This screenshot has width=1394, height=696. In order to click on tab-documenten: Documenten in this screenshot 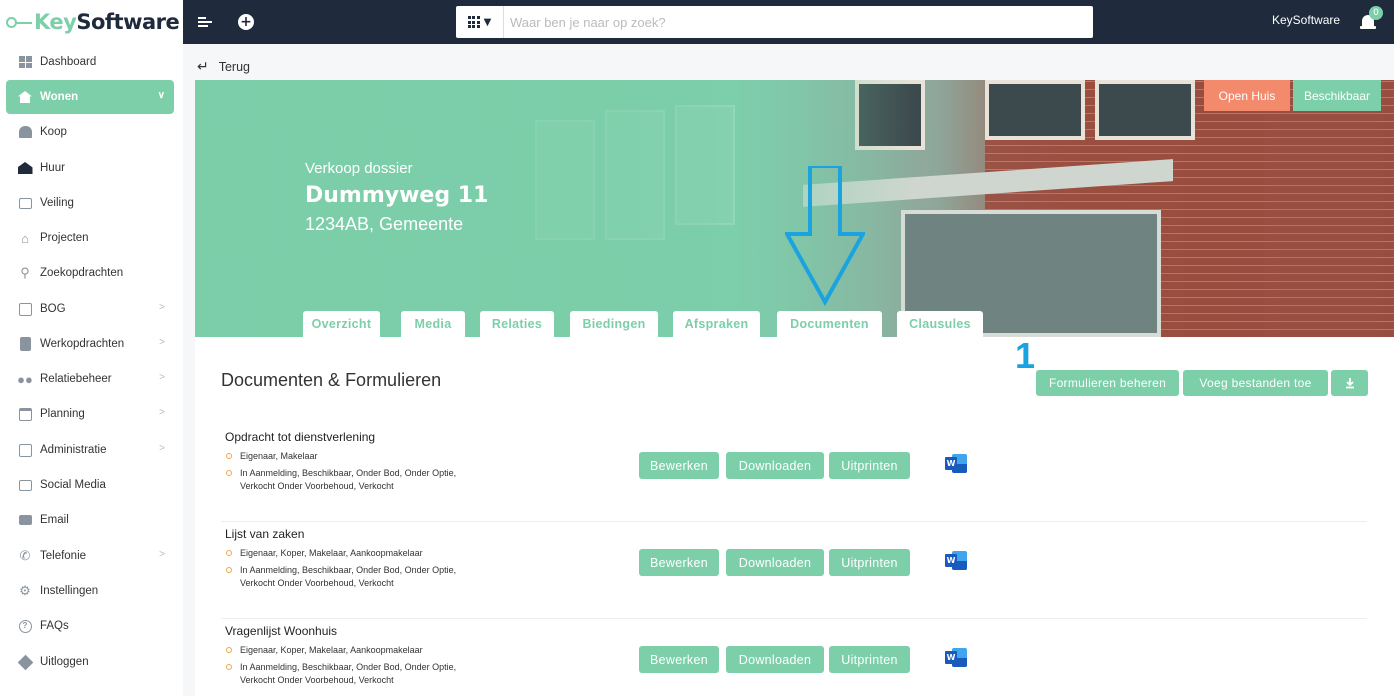, I will do `click(829, 324)`.